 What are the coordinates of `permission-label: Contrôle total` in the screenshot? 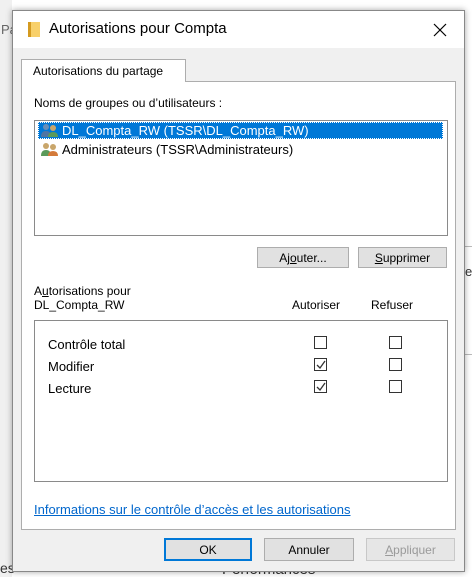 It's located at (87, 344).